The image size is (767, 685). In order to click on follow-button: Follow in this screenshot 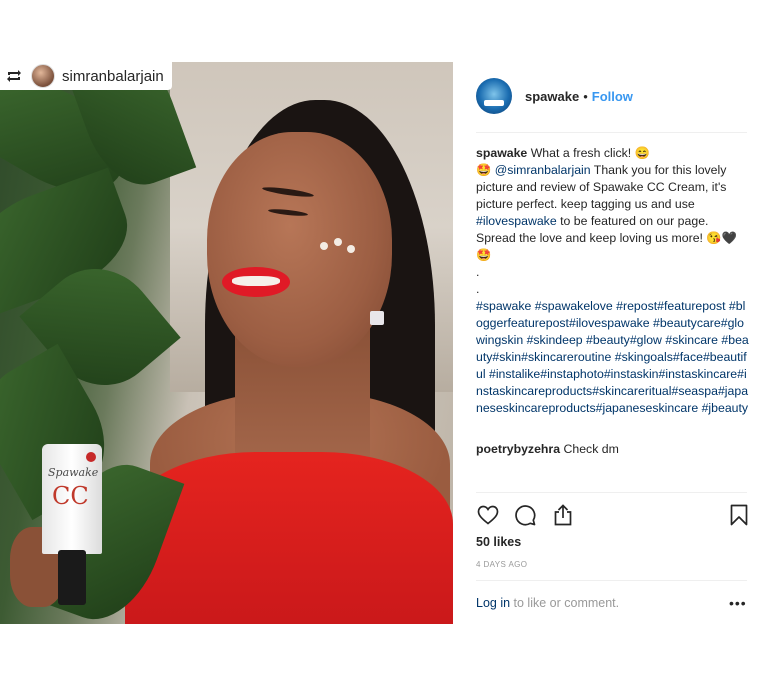, I will do `click(612, 96)`.